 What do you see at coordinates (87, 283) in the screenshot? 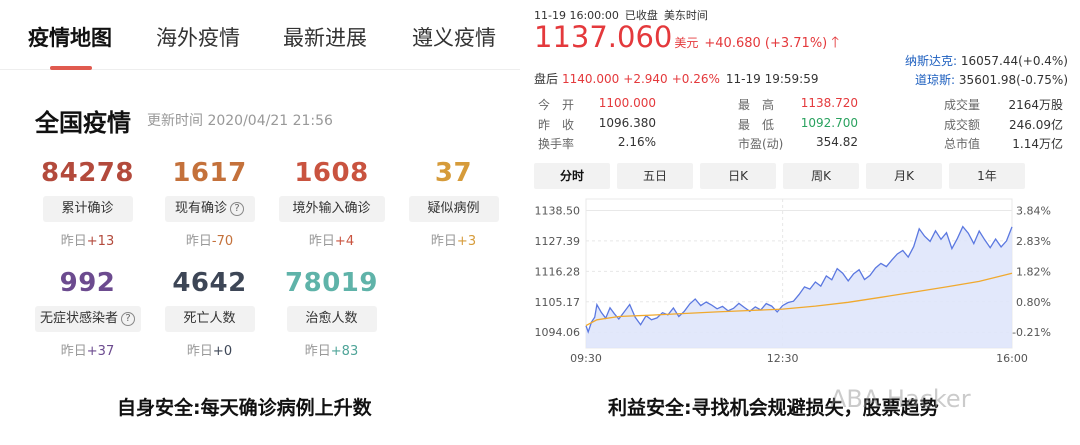
I see `stat-value: 992` at bounding box center [87, 283].